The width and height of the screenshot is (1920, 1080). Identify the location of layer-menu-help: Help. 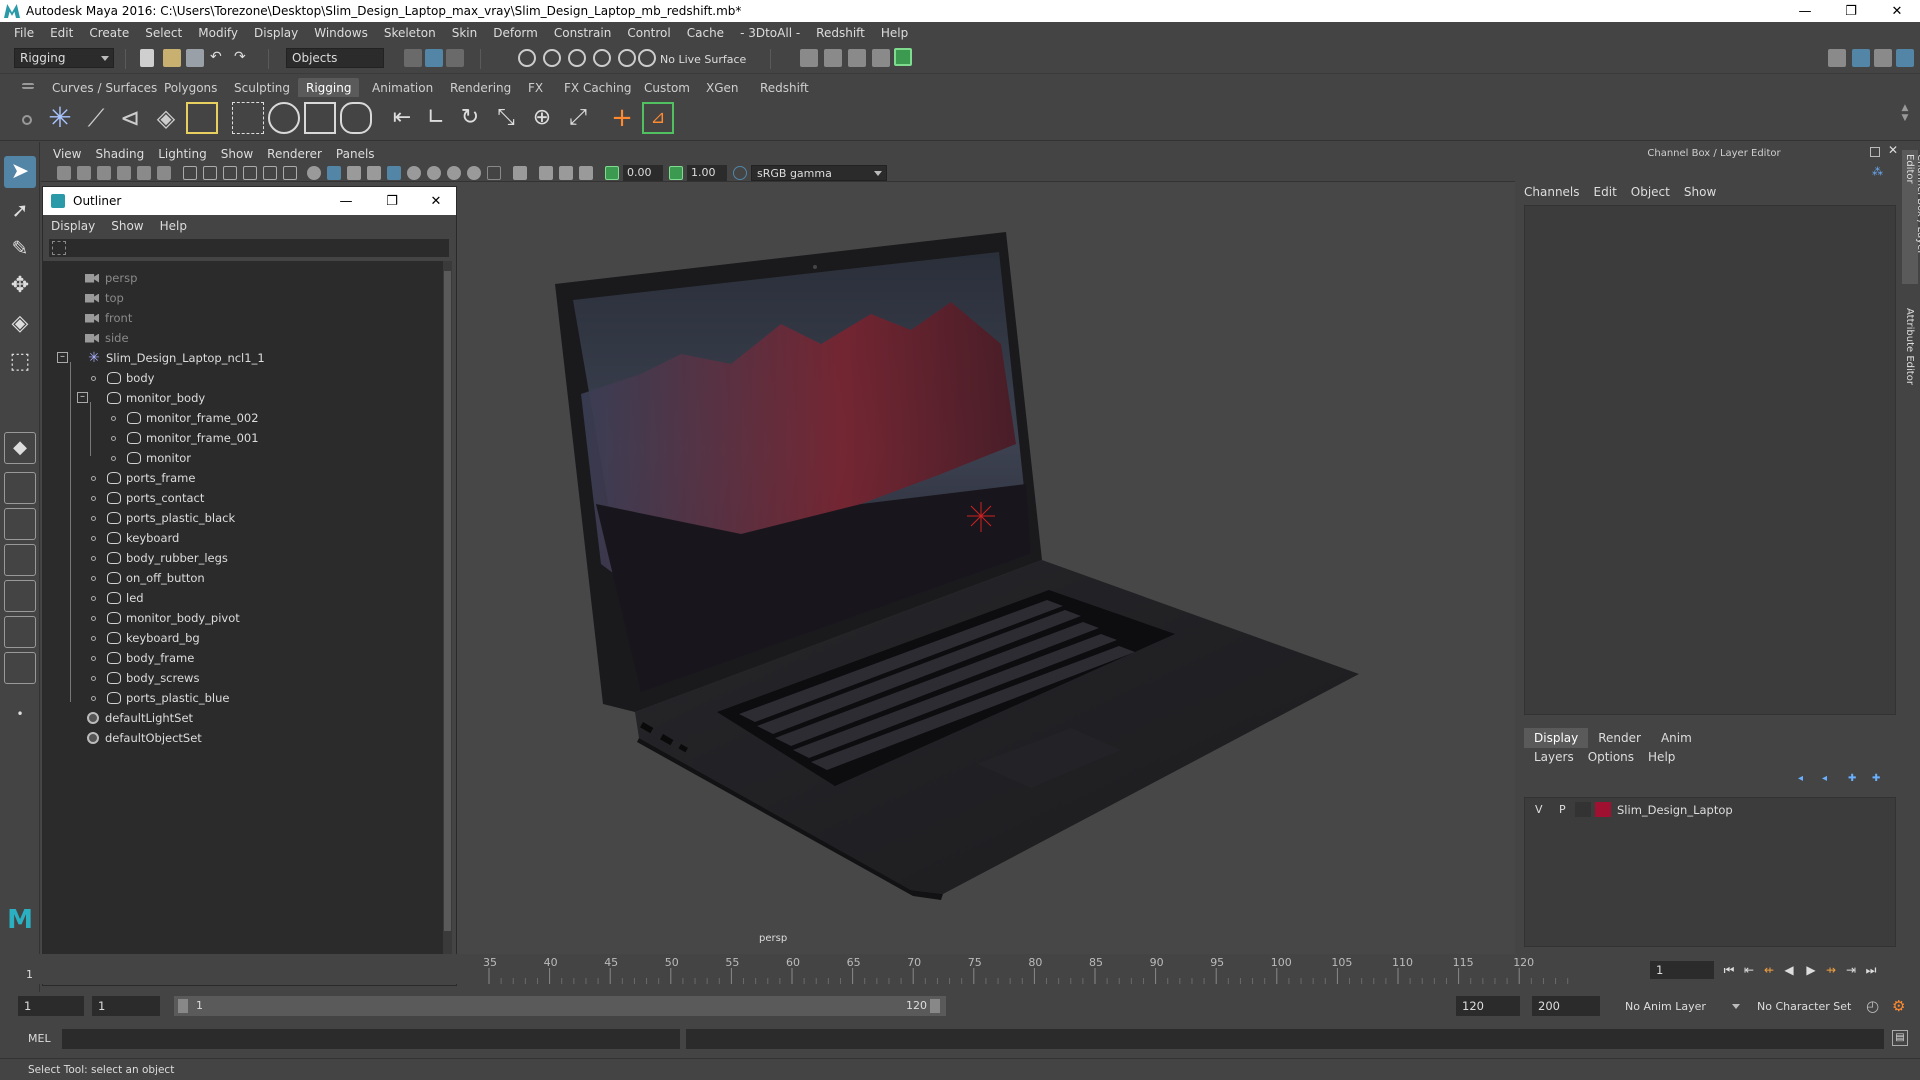
(1661, 757).